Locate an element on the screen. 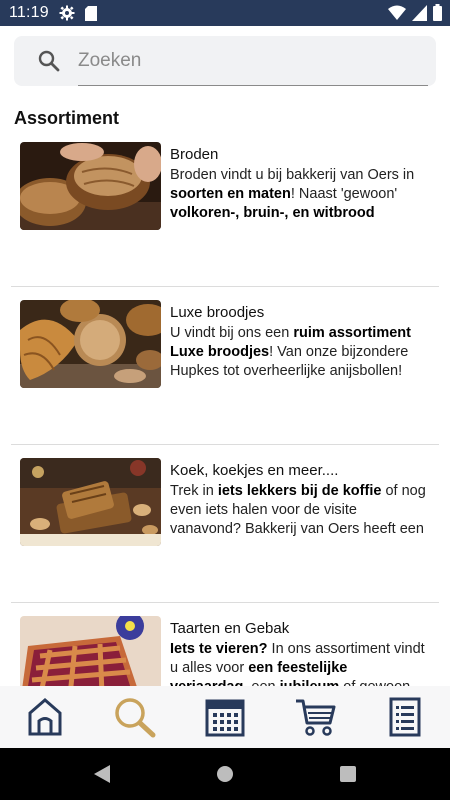  status-time: 11:19 is located at coordinates (29, 12).